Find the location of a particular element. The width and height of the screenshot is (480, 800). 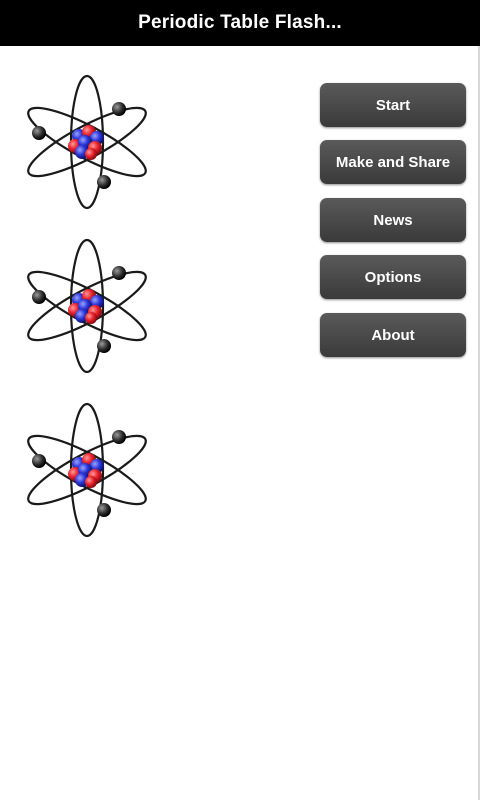

make-and-share-button-label: Make and Share is located at coordinates (393, 162).